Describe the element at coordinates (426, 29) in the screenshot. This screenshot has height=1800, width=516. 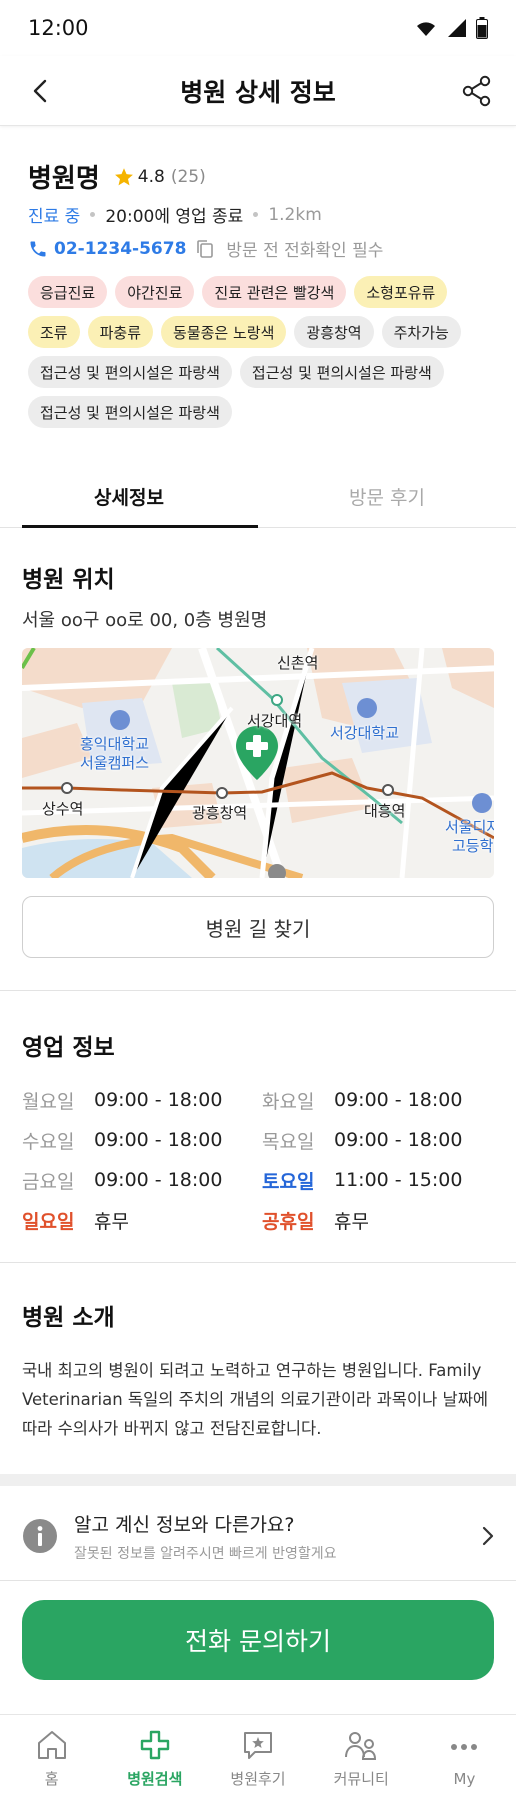
I see `wifi-icon` at that location.